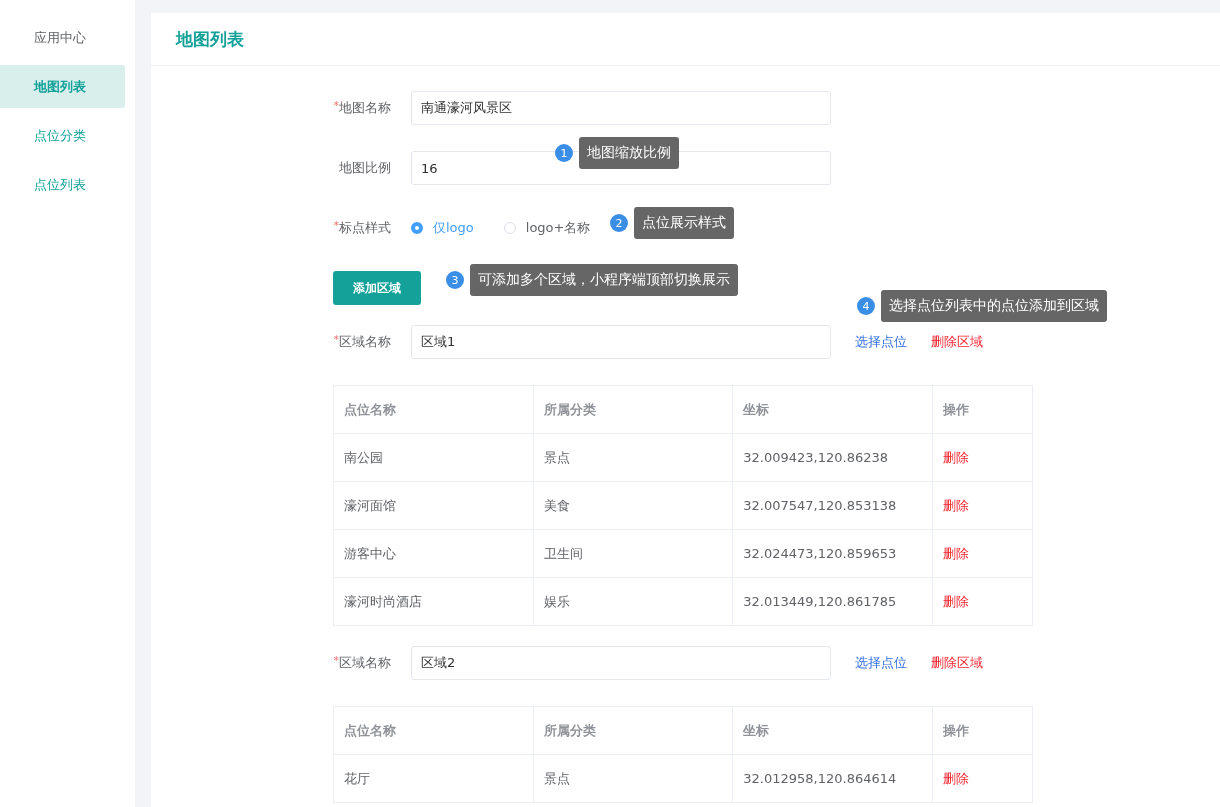 This screenshot has width=1220, height=807. I want to click on table-cell: 32.013449,120.861785, so click(832, 601).